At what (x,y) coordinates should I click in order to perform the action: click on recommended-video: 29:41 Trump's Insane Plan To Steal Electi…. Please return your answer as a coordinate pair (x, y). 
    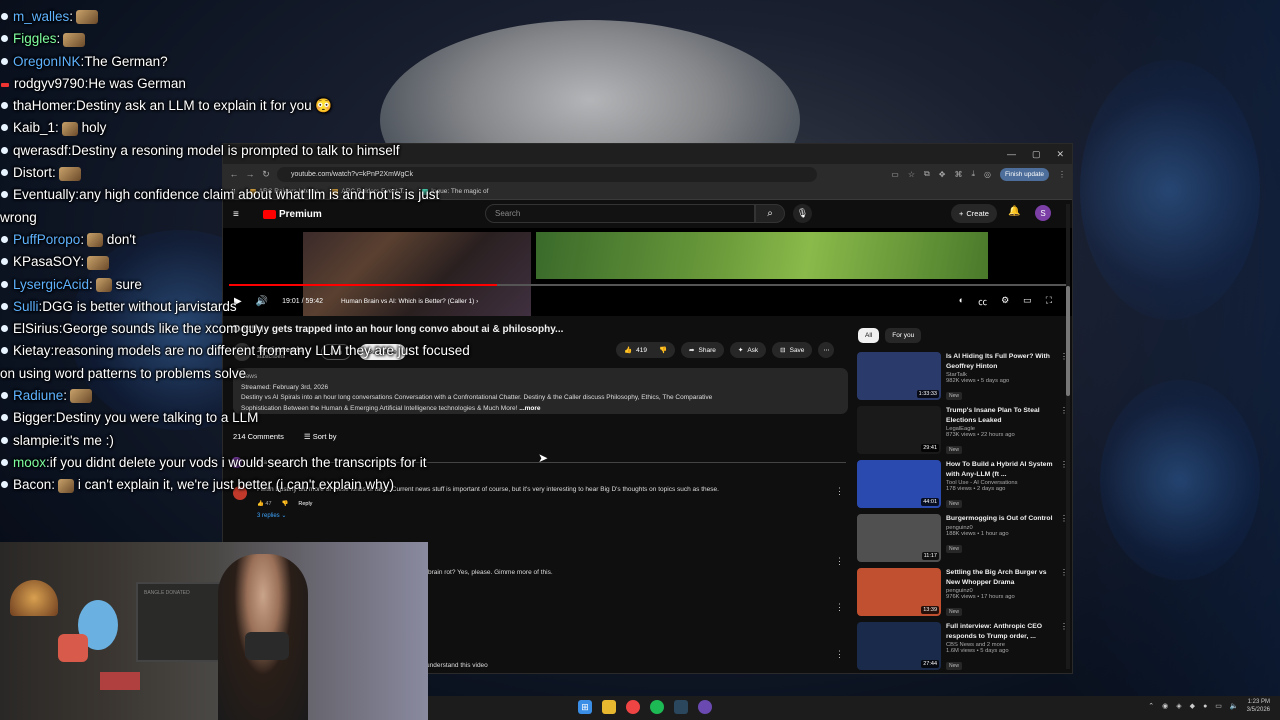
    Looking at the image, I should click on (962, 431).